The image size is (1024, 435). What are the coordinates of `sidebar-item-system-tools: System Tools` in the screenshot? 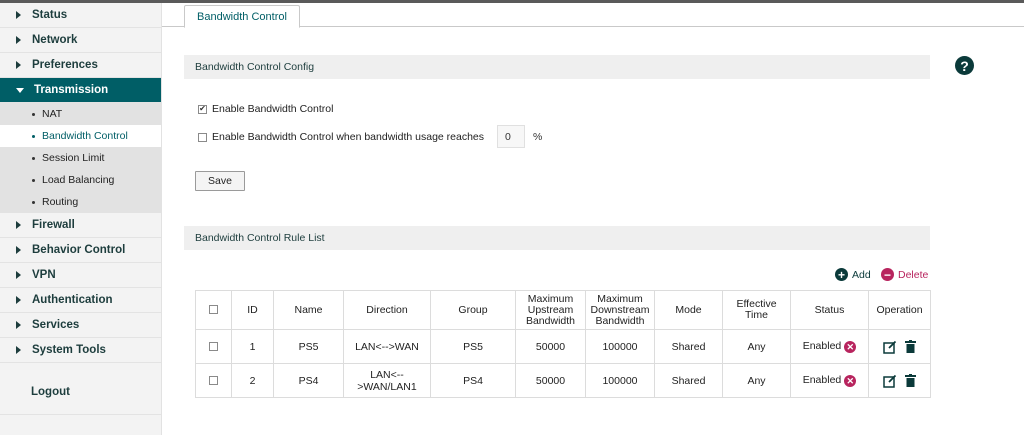 It's located at (80, 350).